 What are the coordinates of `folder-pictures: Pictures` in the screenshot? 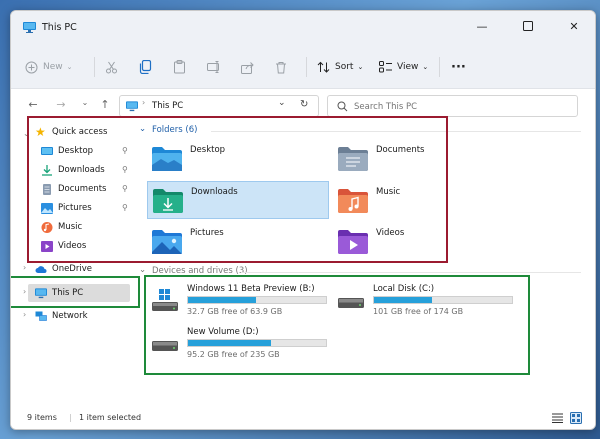 It's located at (238, 242).